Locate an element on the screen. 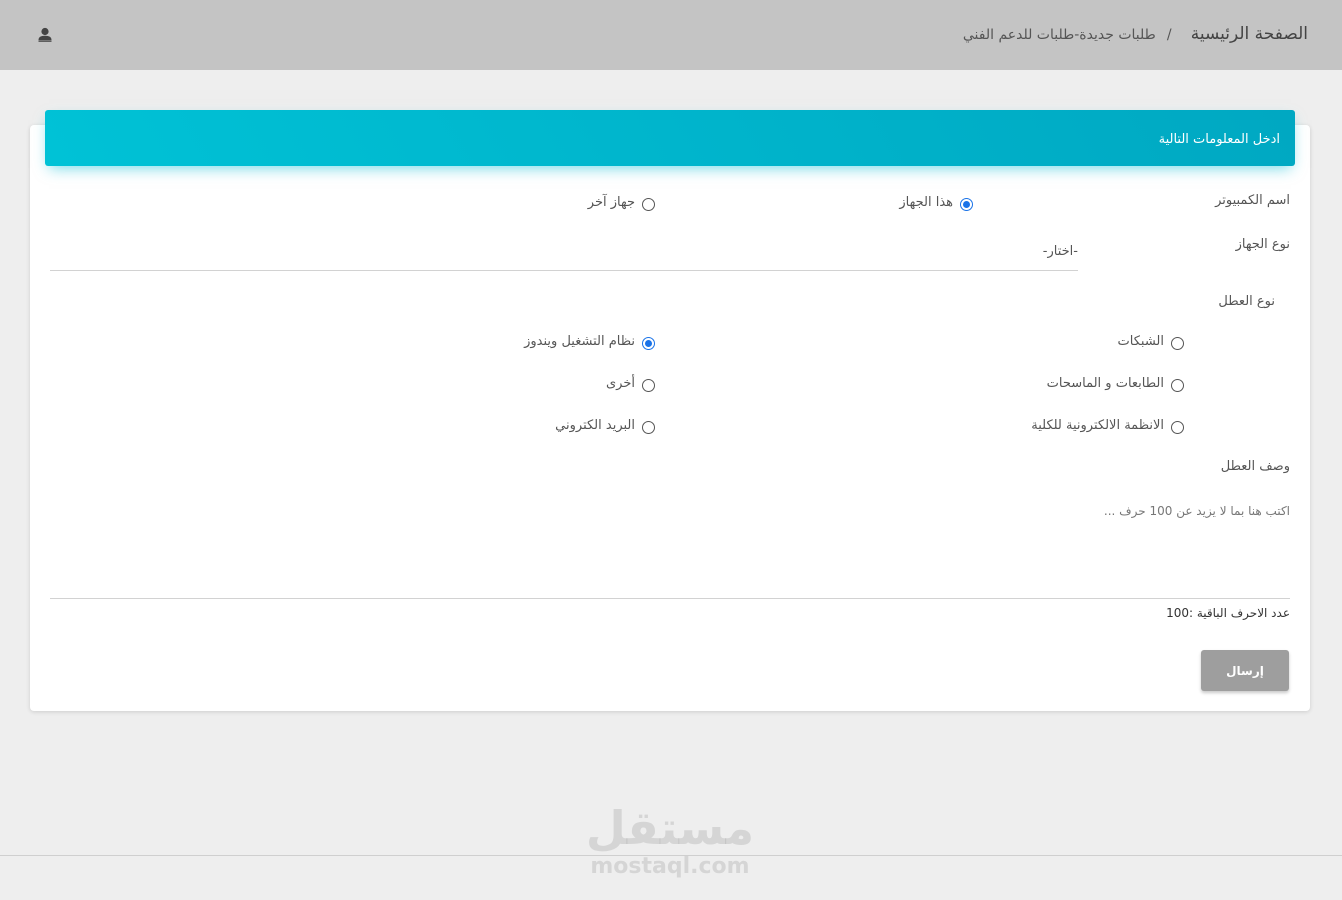  radio-fault-windows-os: نظام التشغيل ويندوز is located at coordinates (575, 343).